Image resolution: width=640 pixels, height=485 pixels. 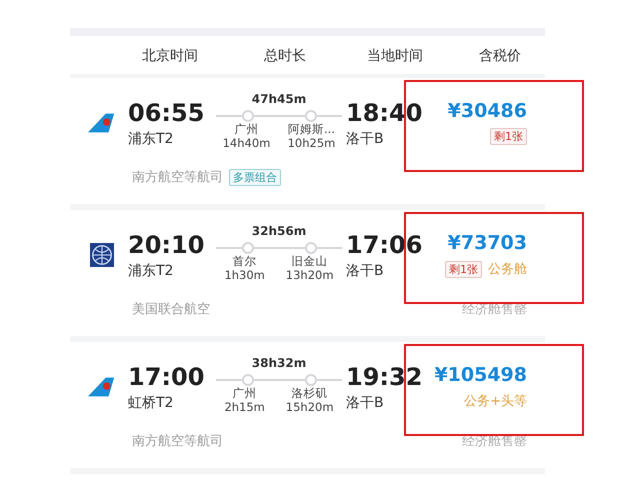 What do you see at coordinates (167, 245) in the screenshot?
I see `departure-time: 20:10` at bounding box center [167, 245].